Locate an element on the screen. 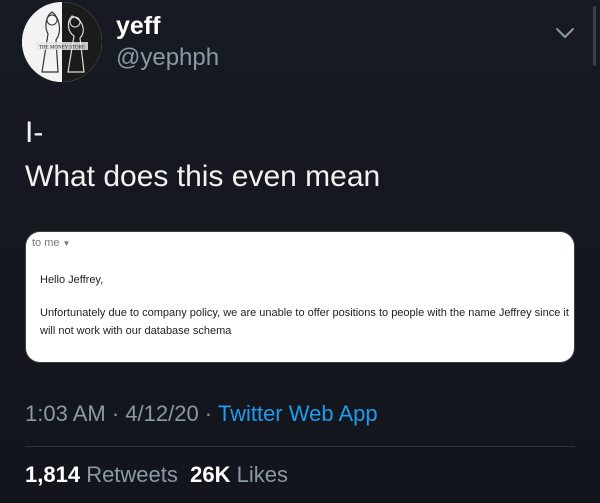  tweet-time: 1:03 AM is located at coordinates (65, 413).